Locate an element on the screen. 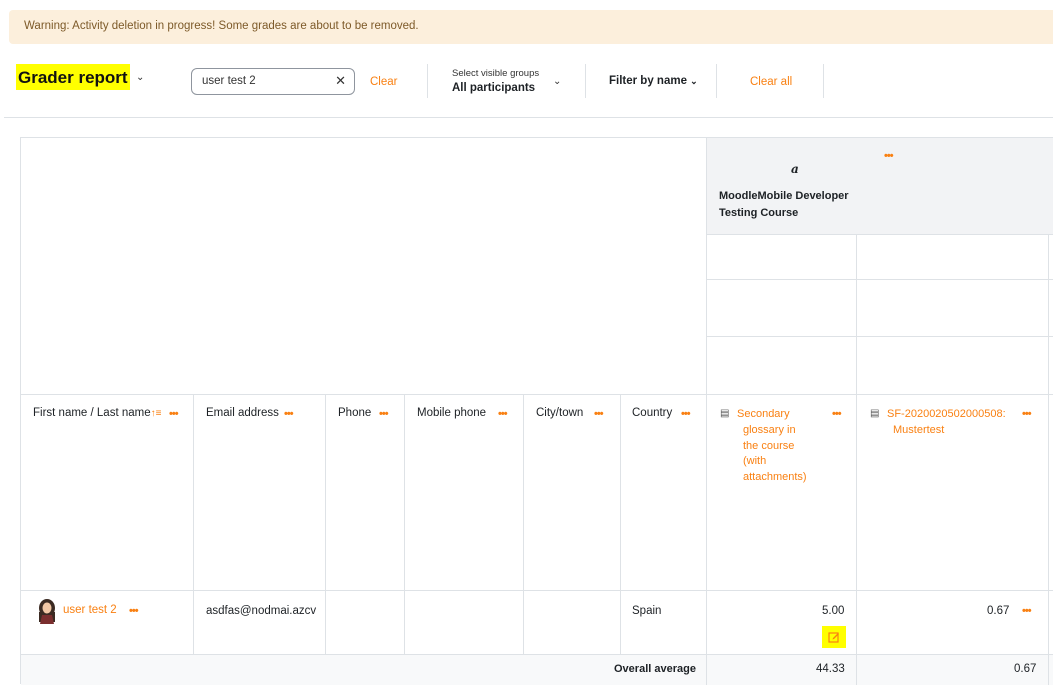  sort-icon: ↑≡ is located at coordinates (156, 413).